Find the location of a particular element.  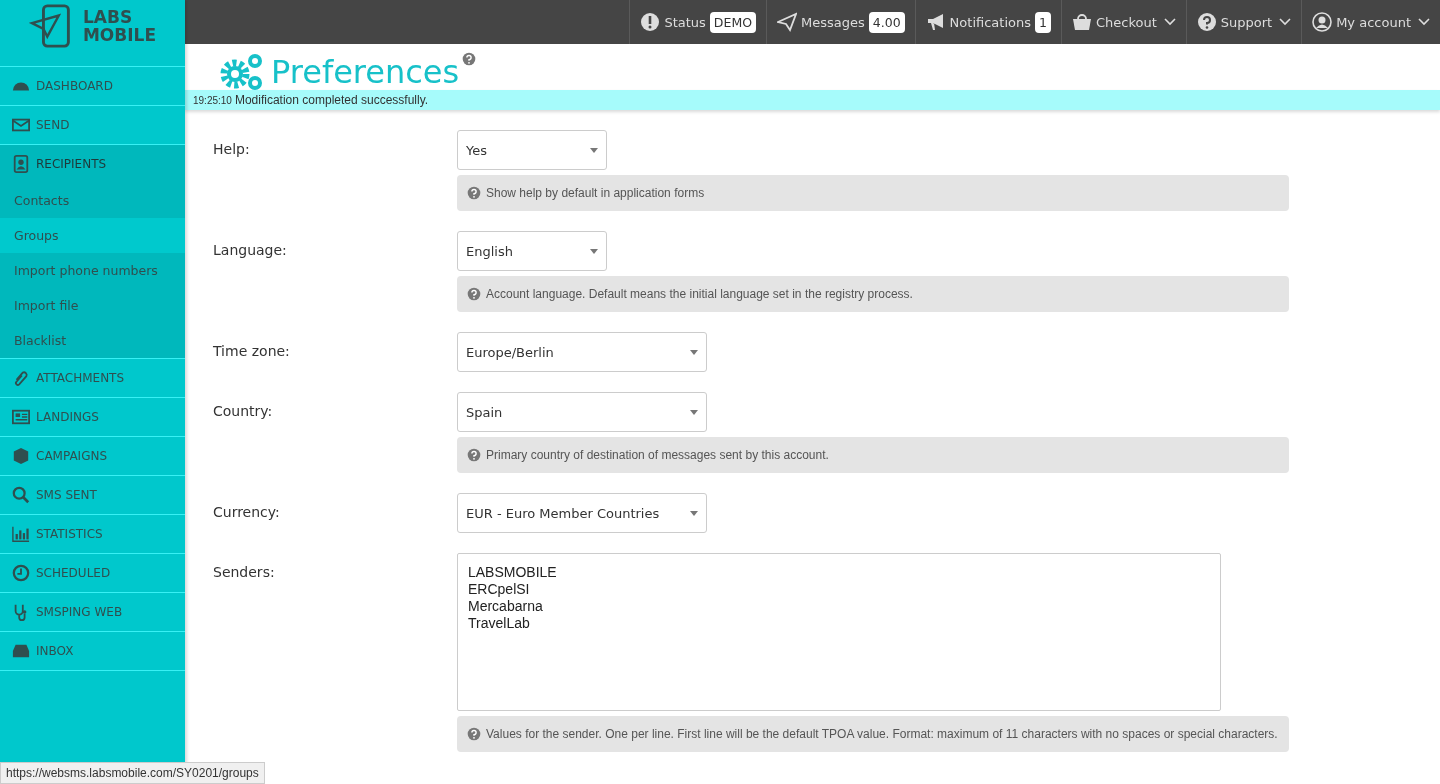

top-menu-label: Messages is located at coordinates (833, 22).